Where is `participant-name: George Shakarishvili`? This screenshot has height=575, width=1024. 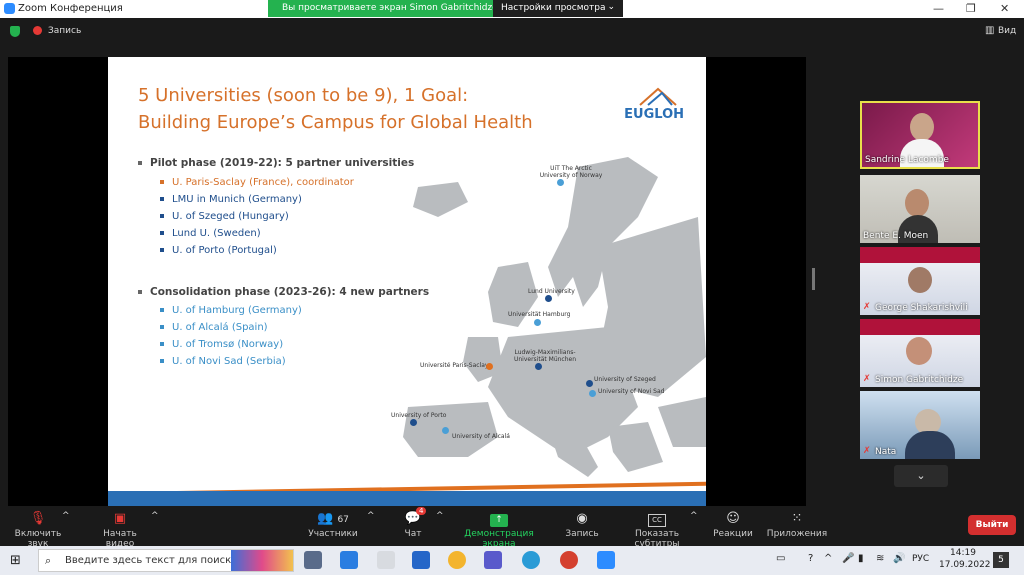 participant-name: George Shakarishvili is located at coordinates (921, 308).